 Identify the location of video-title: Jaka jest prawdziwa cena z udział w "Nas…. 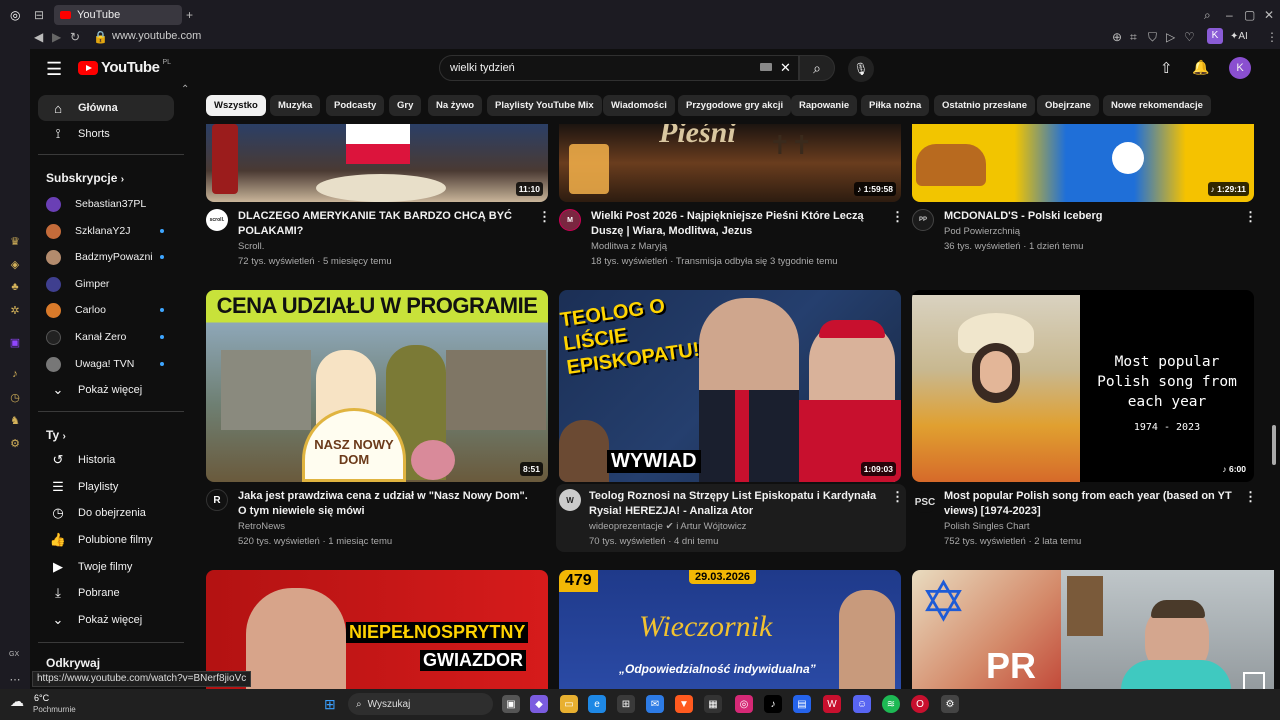
(386, 504).